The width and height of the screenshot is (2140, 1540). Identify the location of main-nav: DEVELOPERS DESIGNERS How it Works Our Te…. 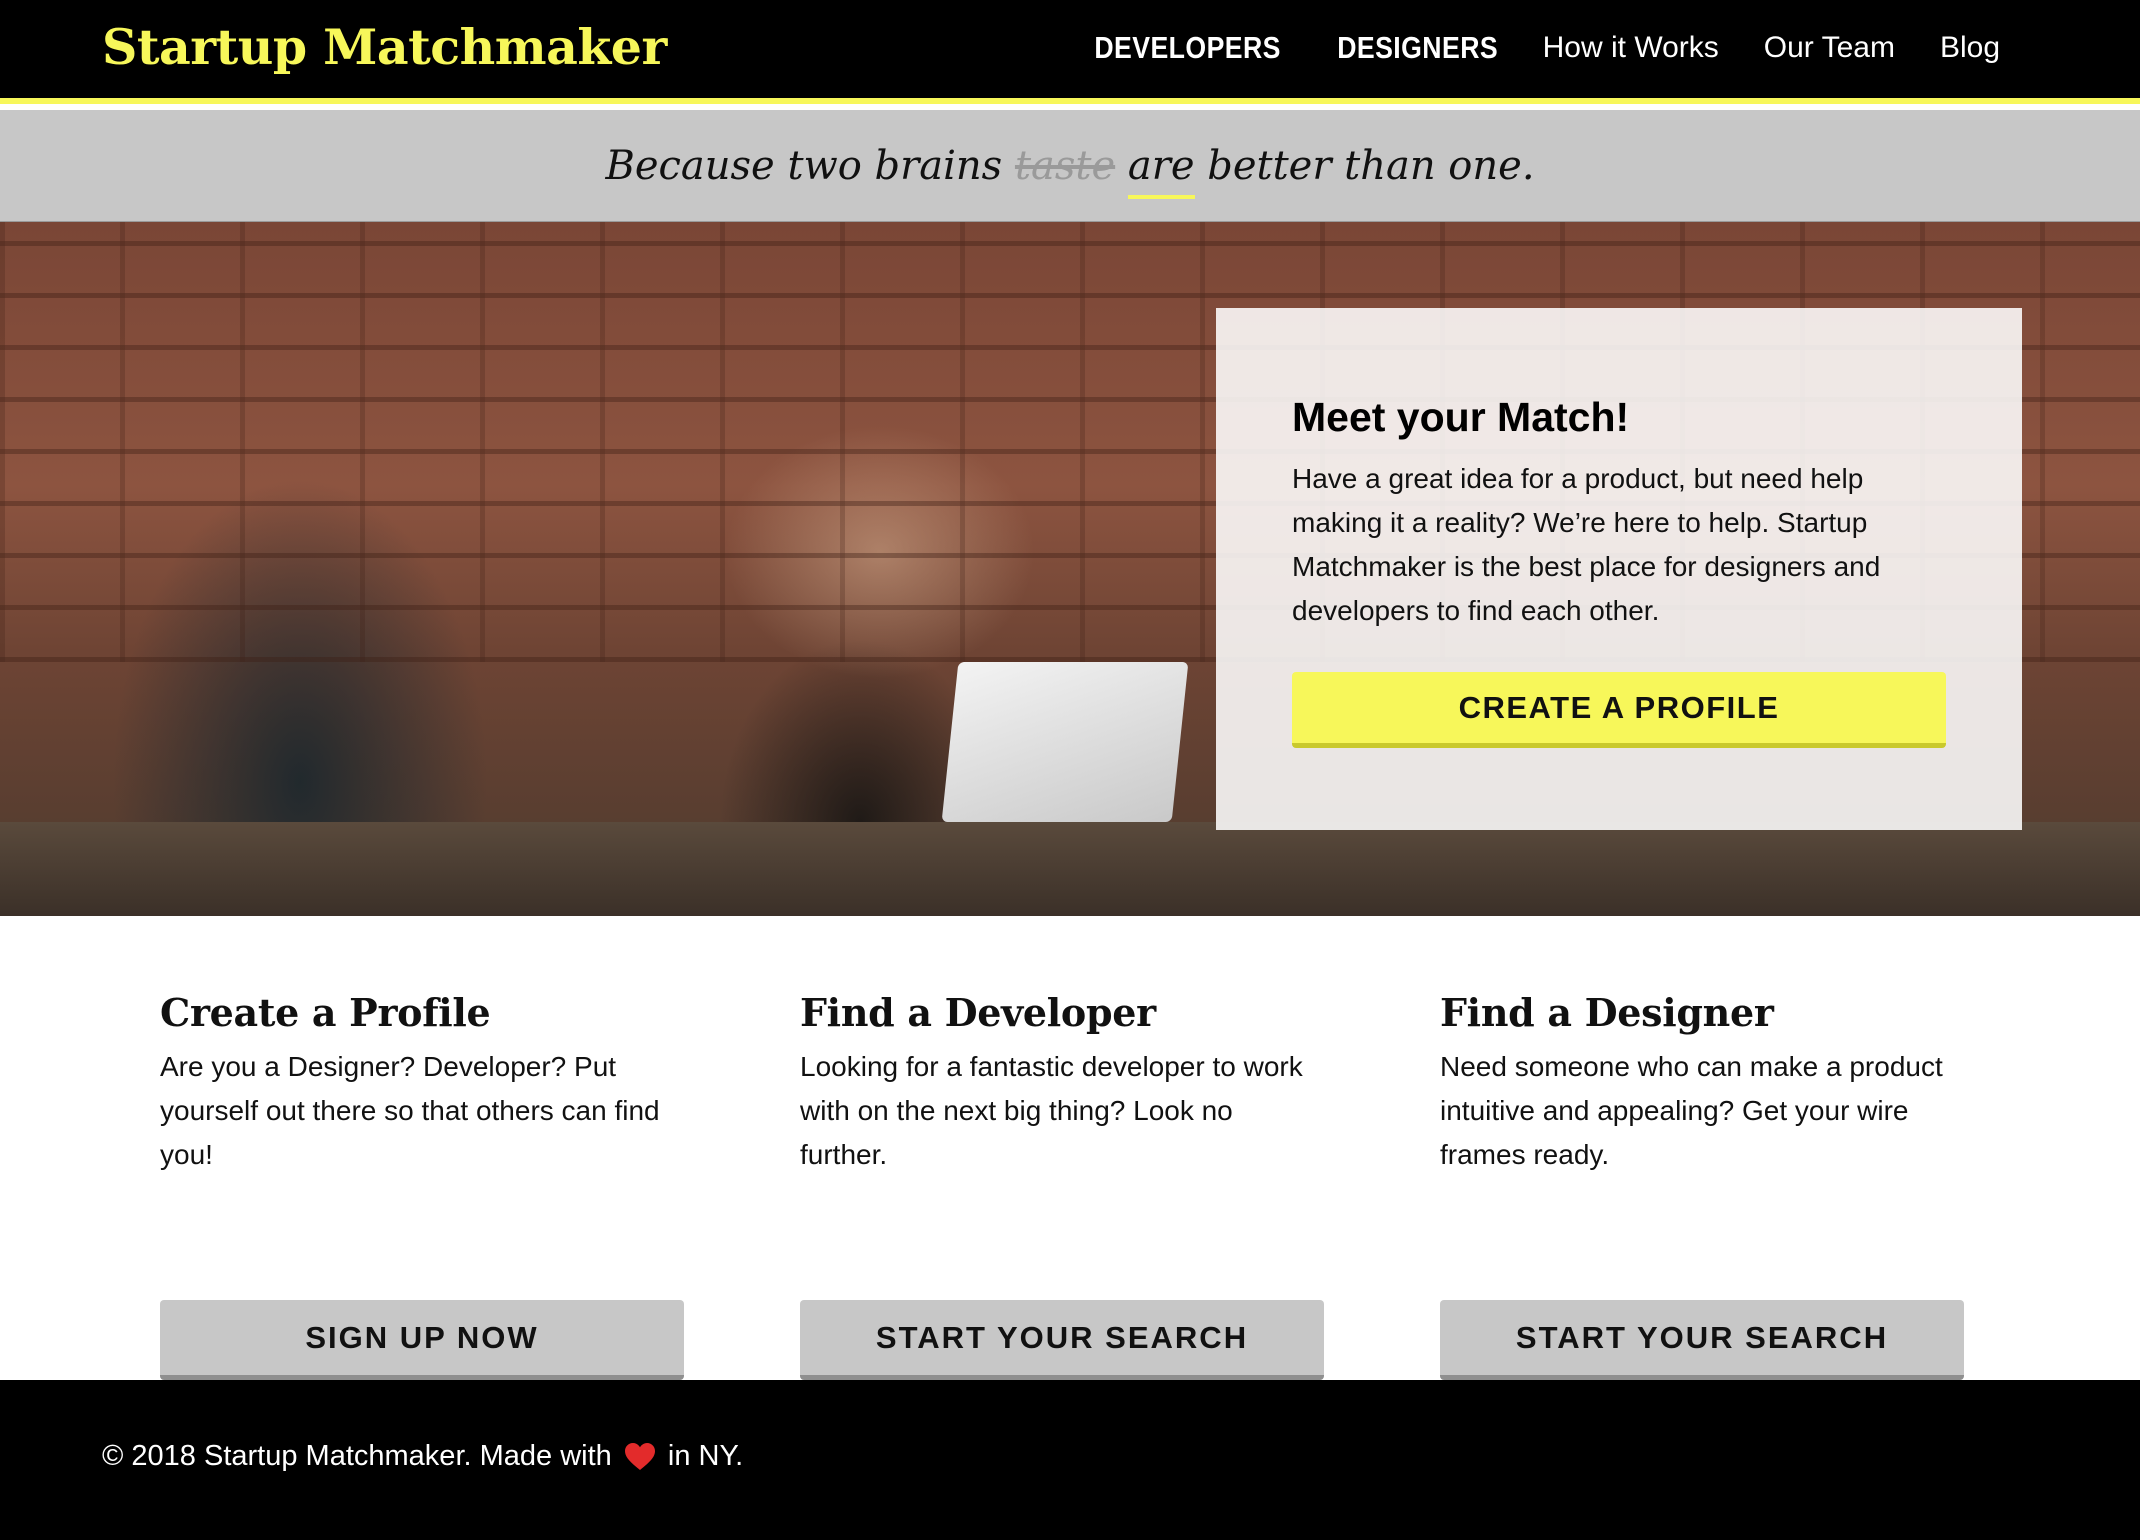
(1517, 48).